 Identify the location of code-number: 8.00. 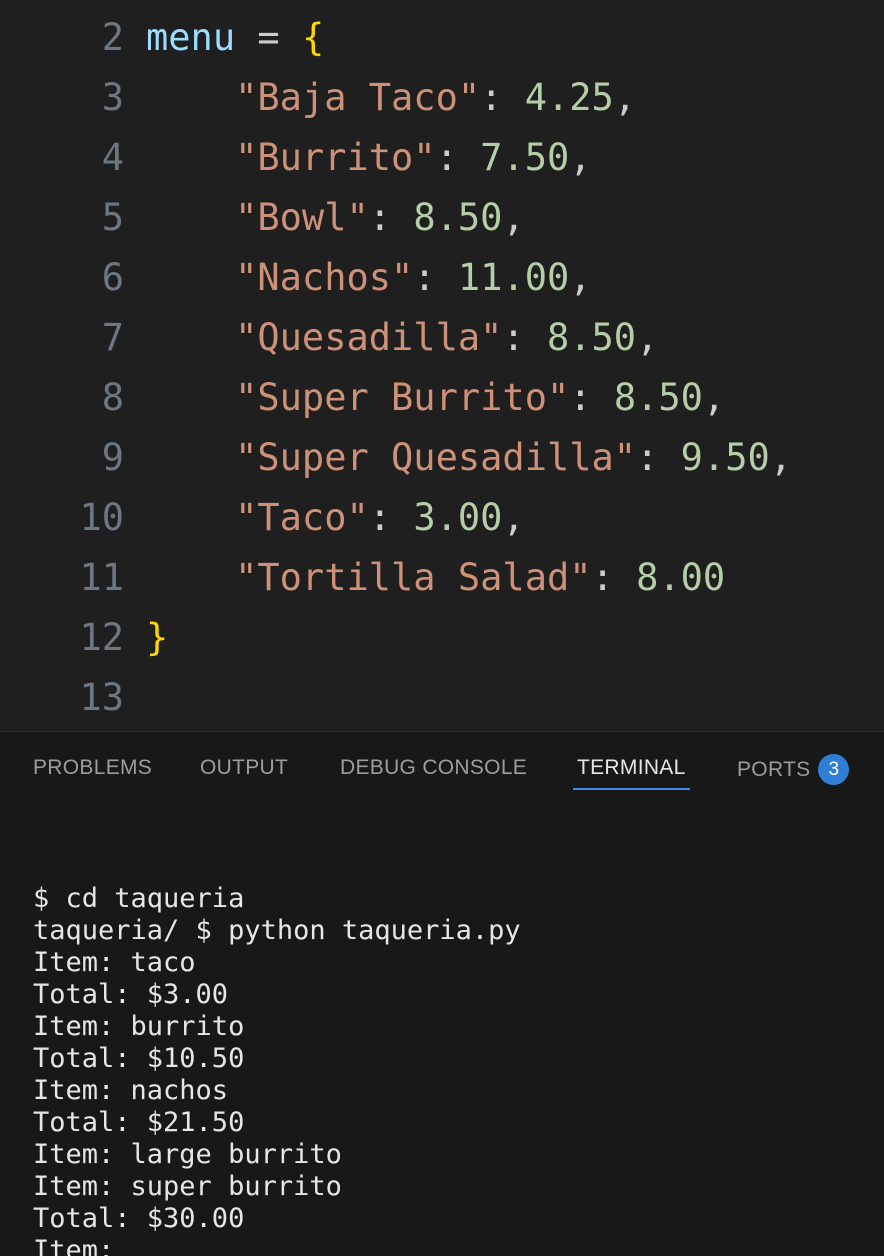
(681, 577).